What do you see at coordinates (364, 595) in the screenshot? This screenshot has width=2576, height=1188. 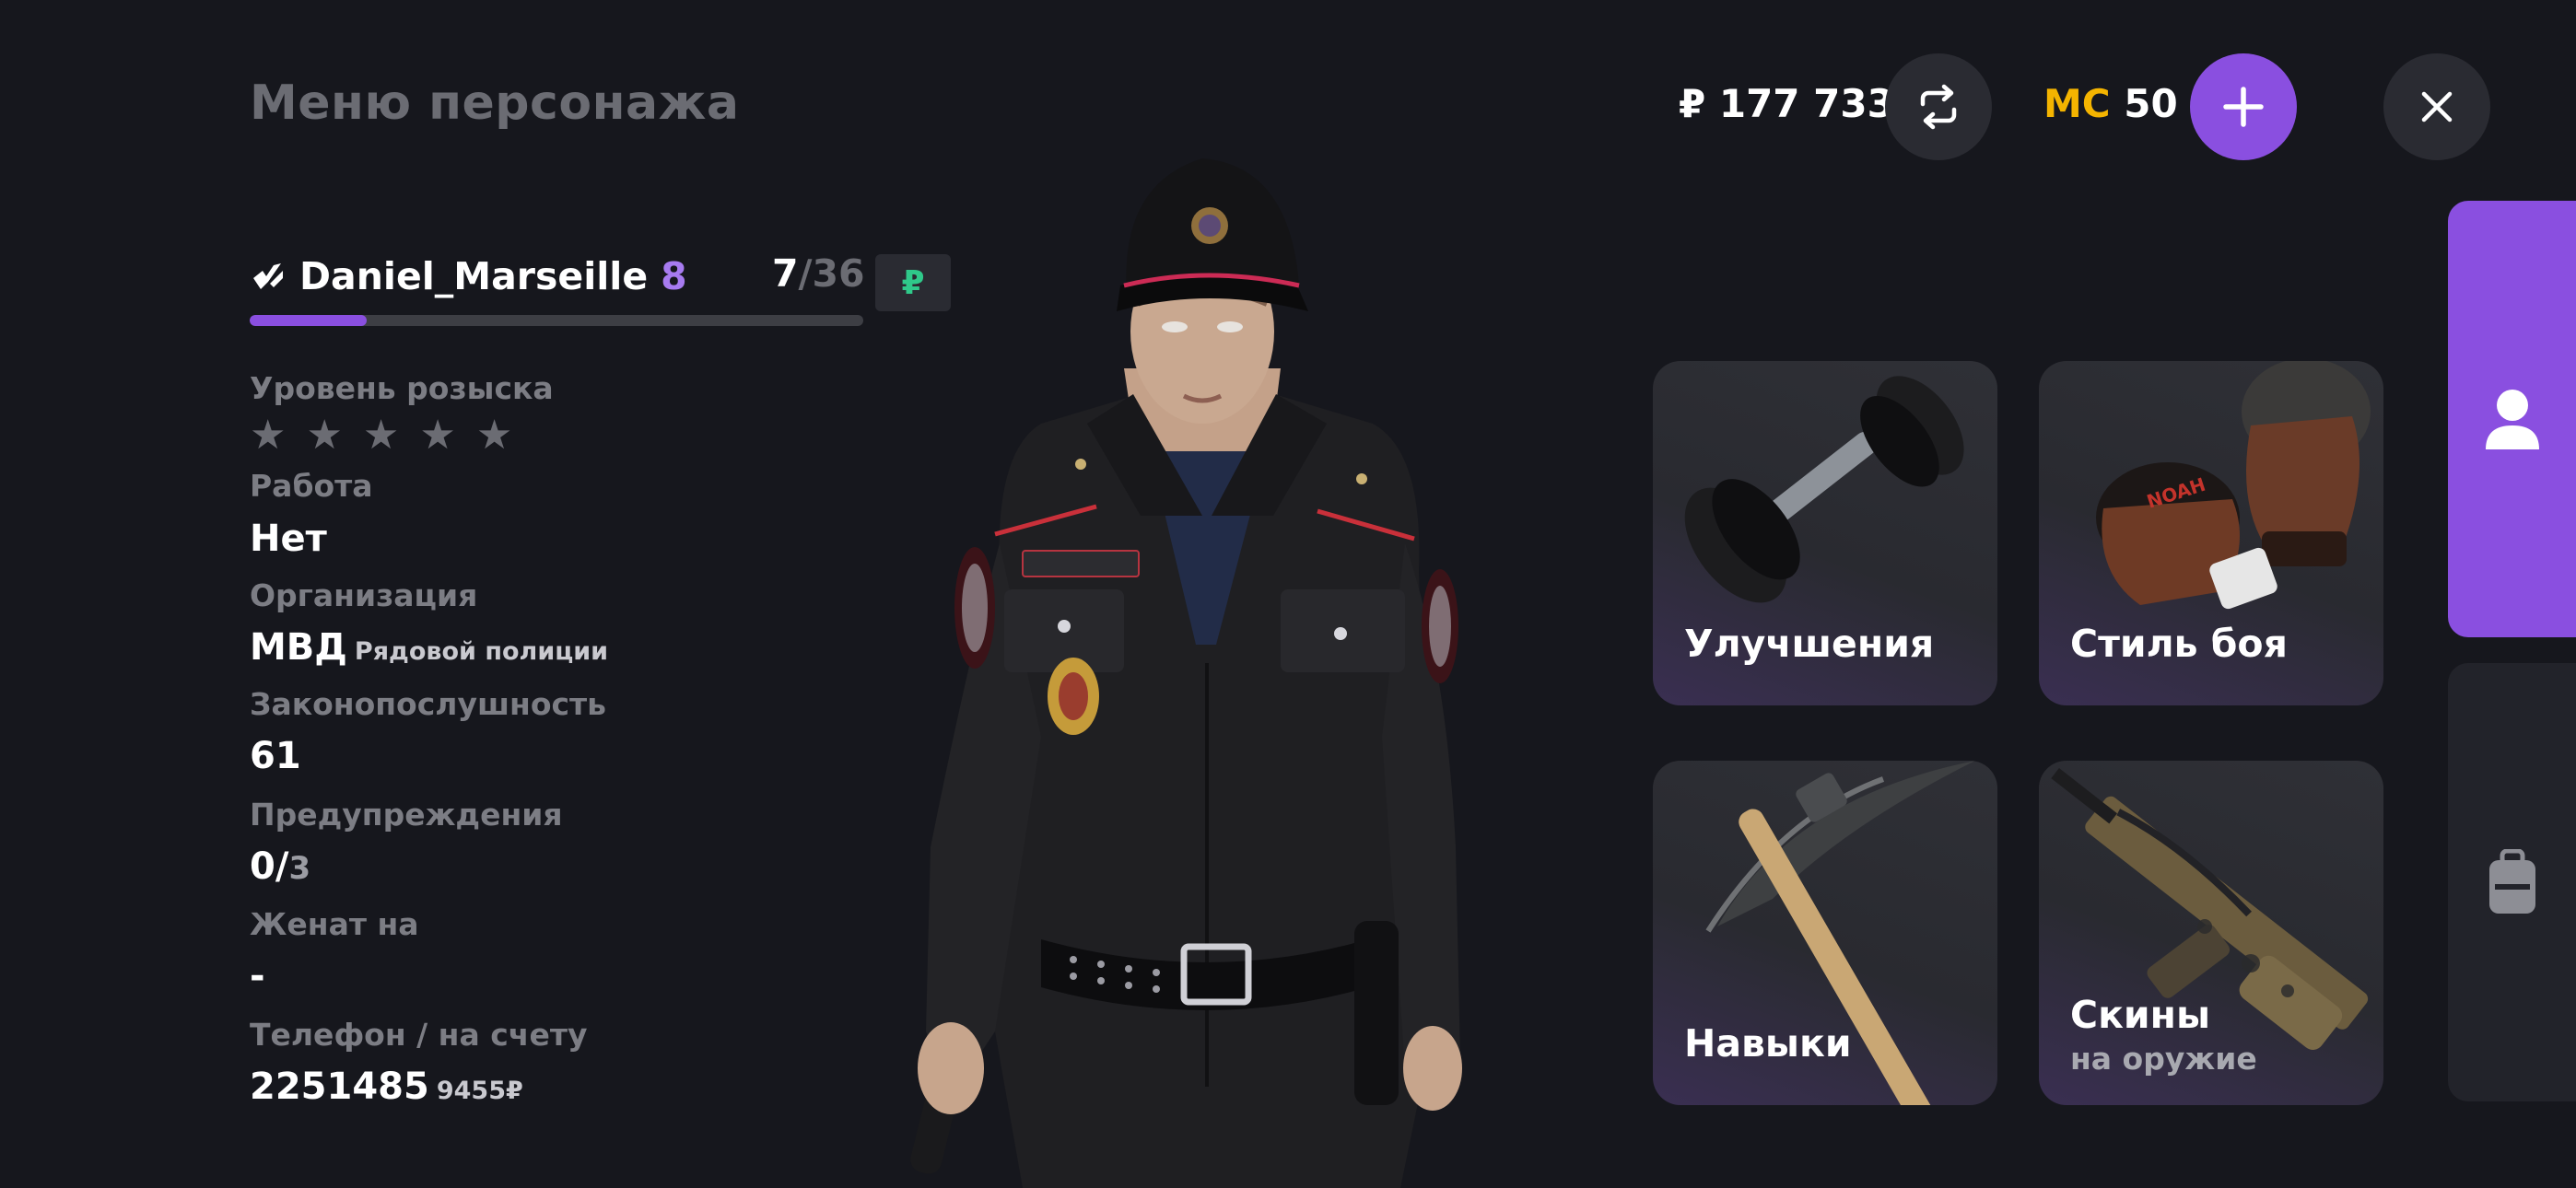 I see `organization-label: Организация` at bounding box center [364, 595].